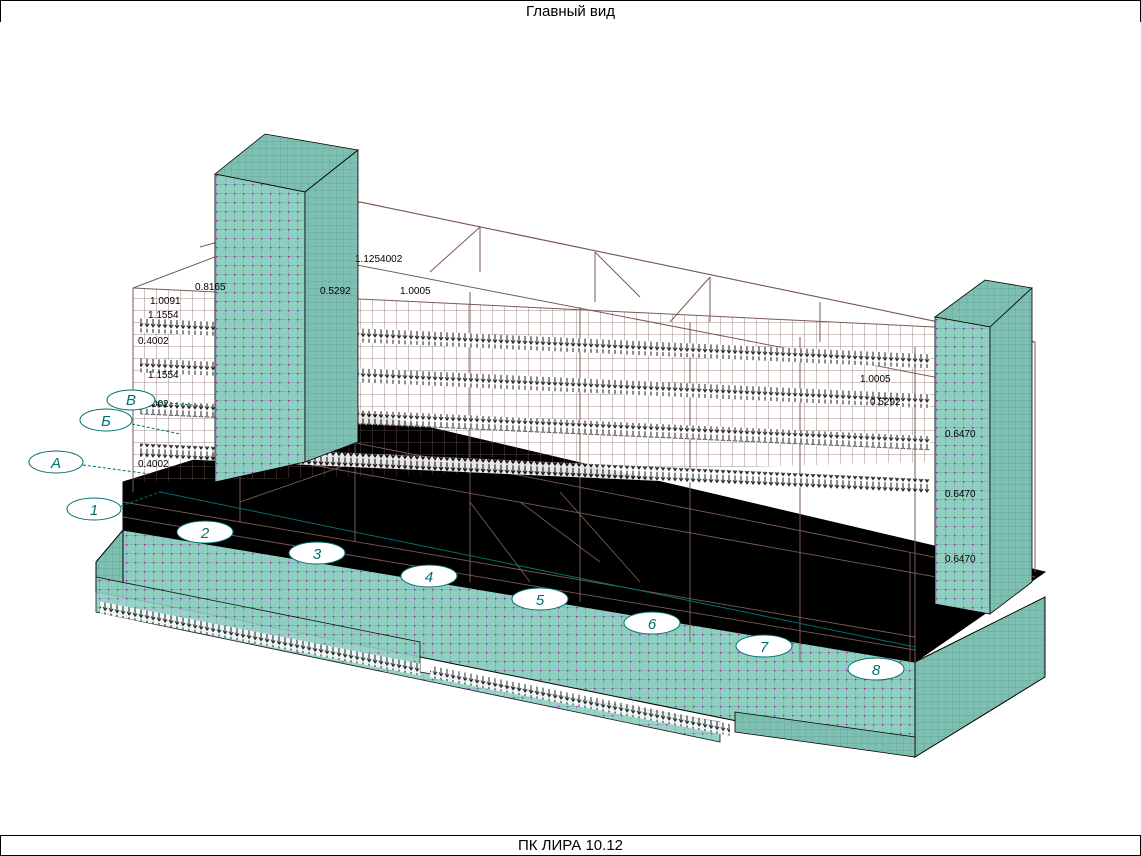  I want to click on axis-marker-7: 7, so click(764, 646).